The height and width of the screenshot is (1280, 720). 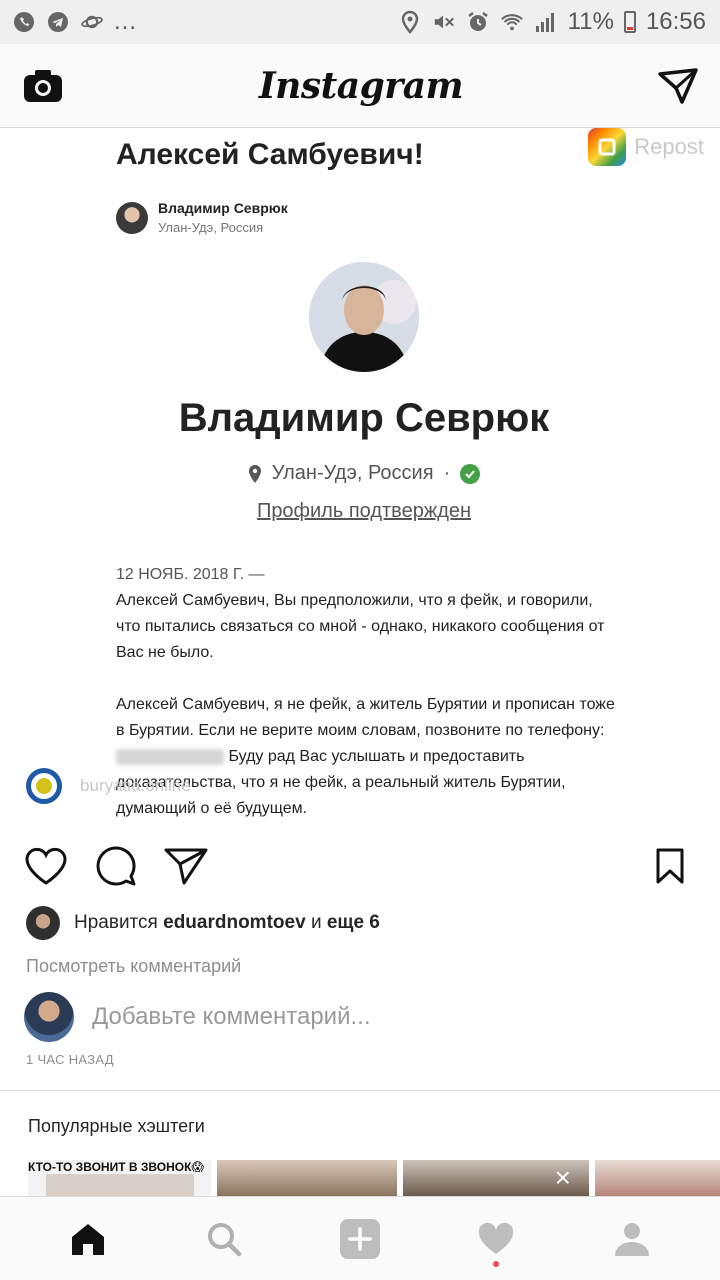 I want to click on profile-avatar, so click(x=364, y=317).